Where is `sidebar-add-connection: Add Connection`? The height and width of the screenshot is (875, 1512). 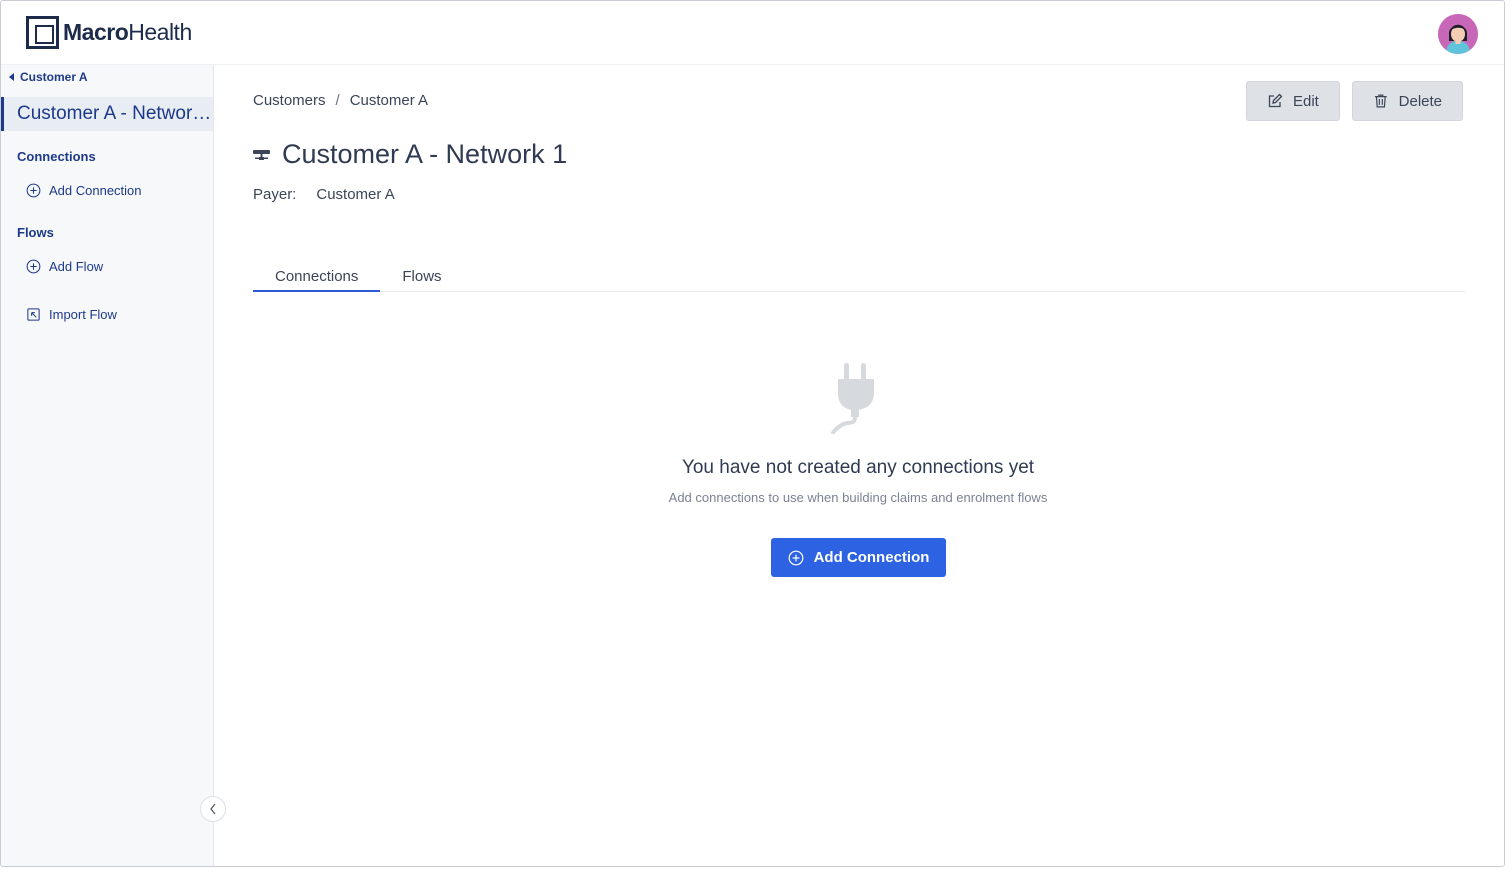
sidebar-add-connection: Add Connection is located at coordinates (84, 190).